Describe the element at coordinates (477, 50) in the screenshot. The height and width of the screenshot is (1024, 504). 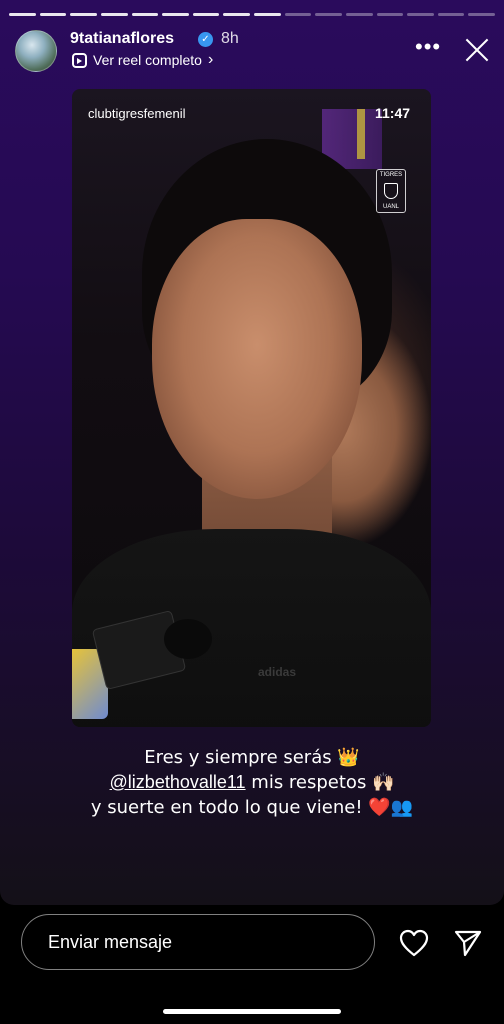
I see `close-icon` at that location.